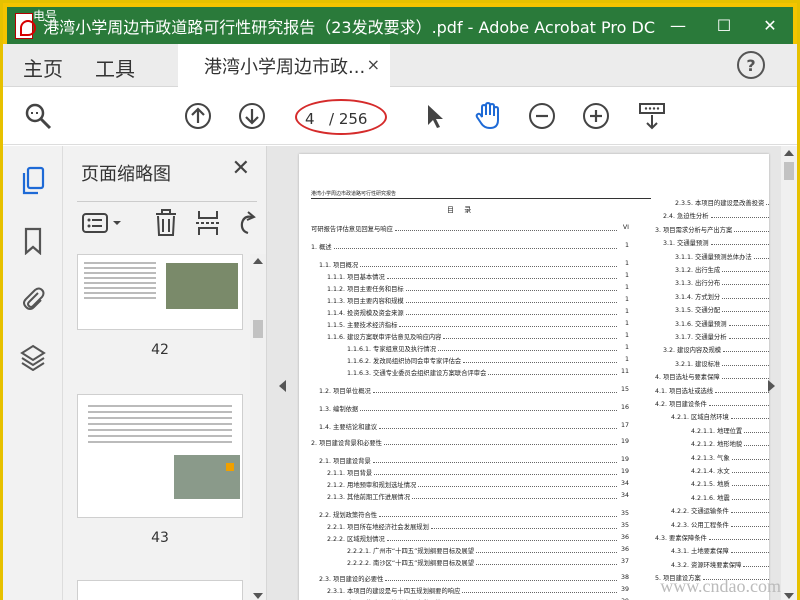 This screenshot has width=800, height=600. I want to click on toc-entry: 2.1.1. 项目背景 19, so click(470, 472).